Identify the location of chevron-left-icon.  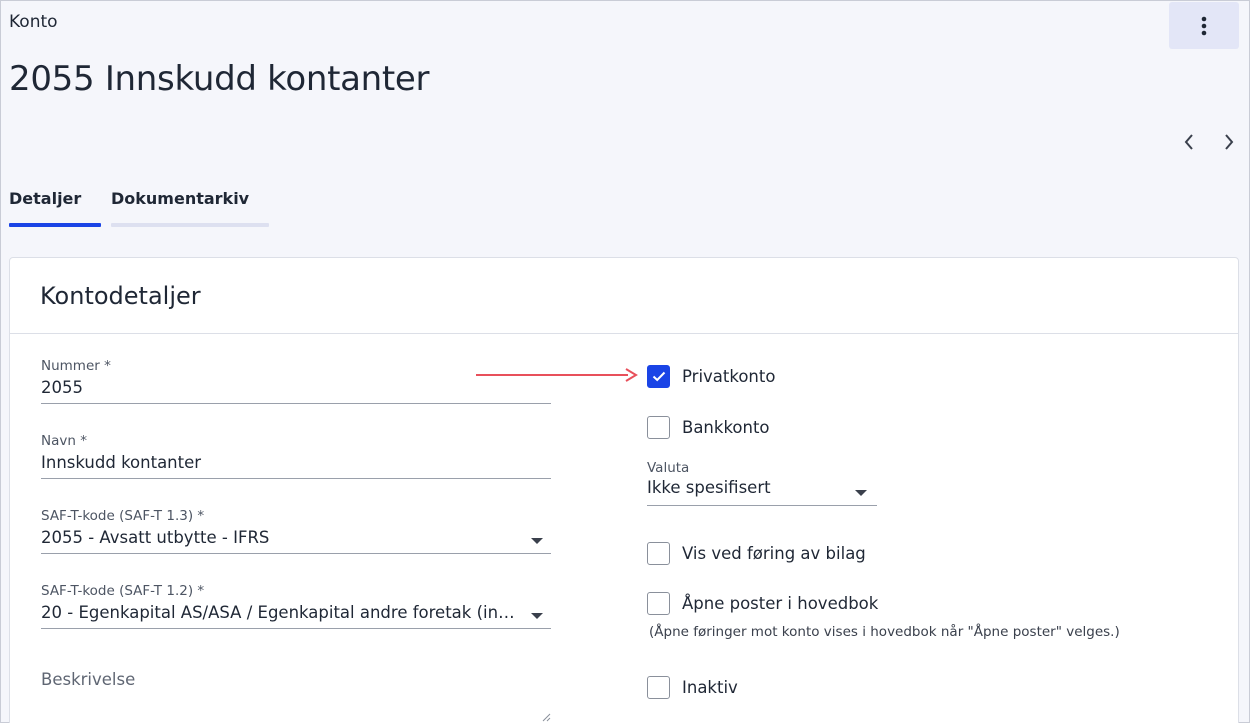
(1188, 142).